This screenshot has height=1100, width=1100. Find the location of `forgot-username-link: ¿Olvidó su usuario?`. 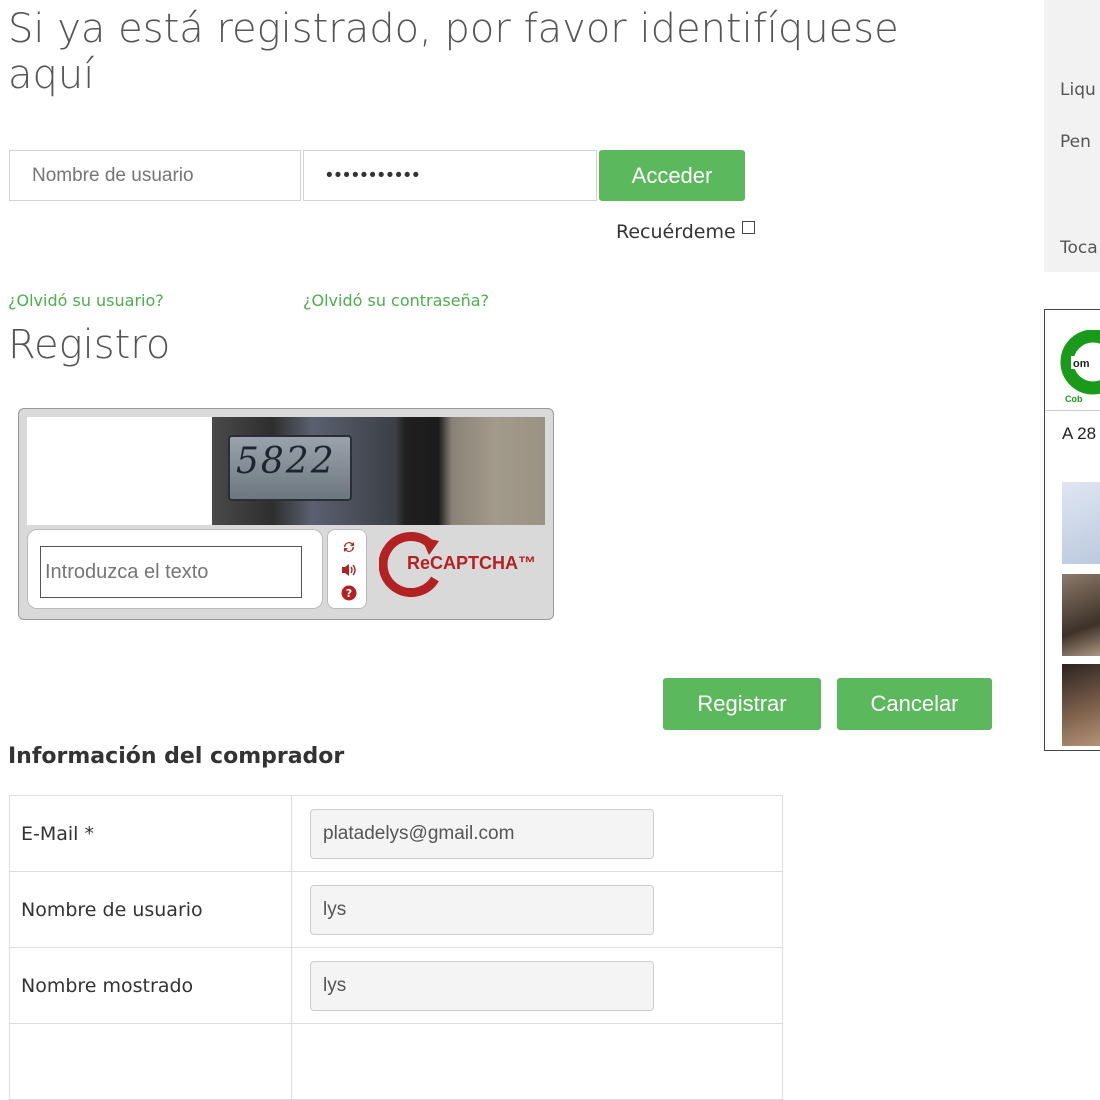

forgot-username-link: ¿Olvidó su usuario? is located at coordinates (86, 300).